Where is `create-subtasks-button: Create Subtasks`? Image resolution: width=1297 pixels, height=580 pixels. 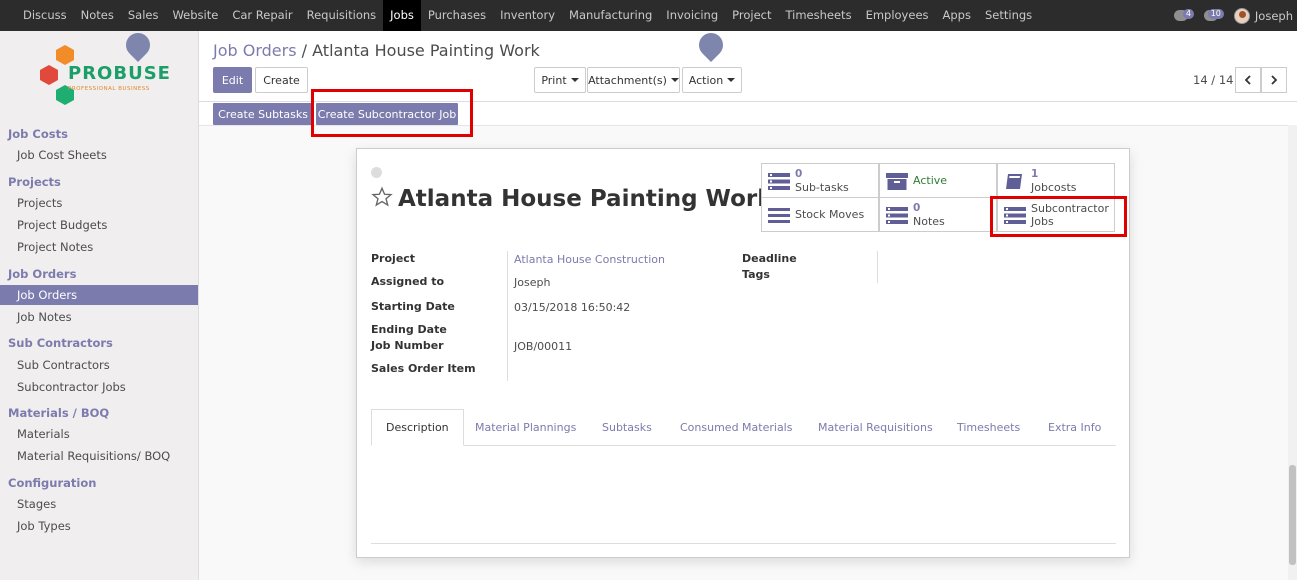
create-subtasks-button: Create Subtasks is located at coordinates (263, 114).